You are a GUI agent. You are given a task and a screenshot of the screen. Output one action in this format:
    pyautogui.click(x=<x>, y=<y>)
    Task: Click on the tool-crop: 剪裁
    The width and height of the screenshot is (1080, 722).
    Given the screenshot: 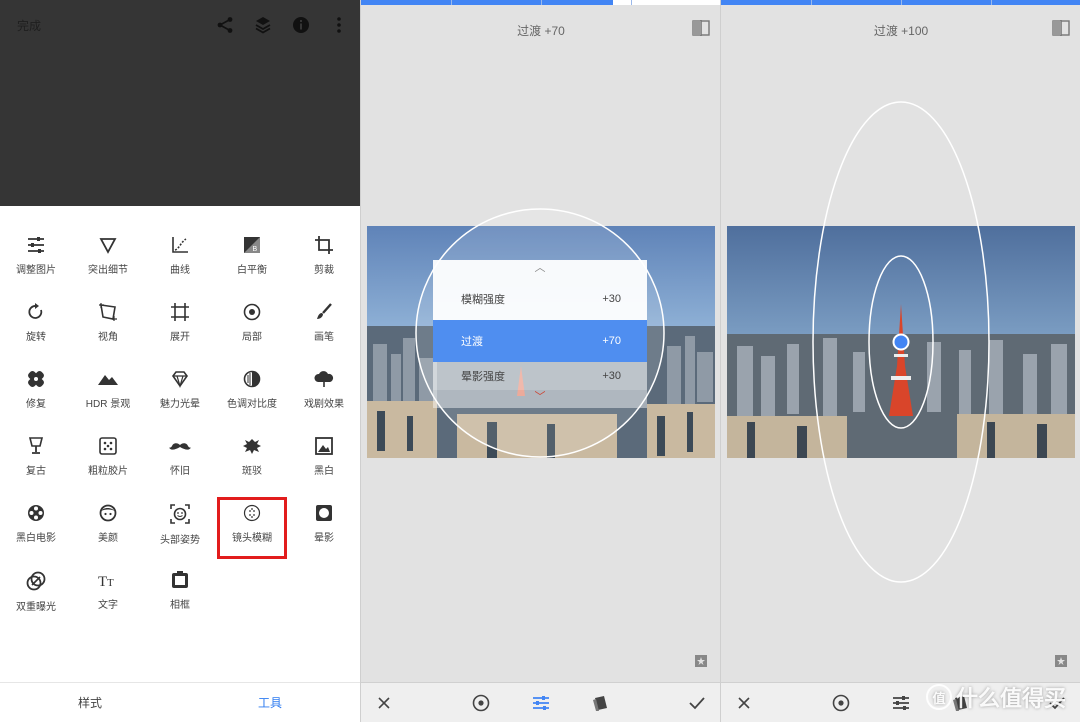 What is the action you would take?
    pyautogui.click(x=324, y=260)
    